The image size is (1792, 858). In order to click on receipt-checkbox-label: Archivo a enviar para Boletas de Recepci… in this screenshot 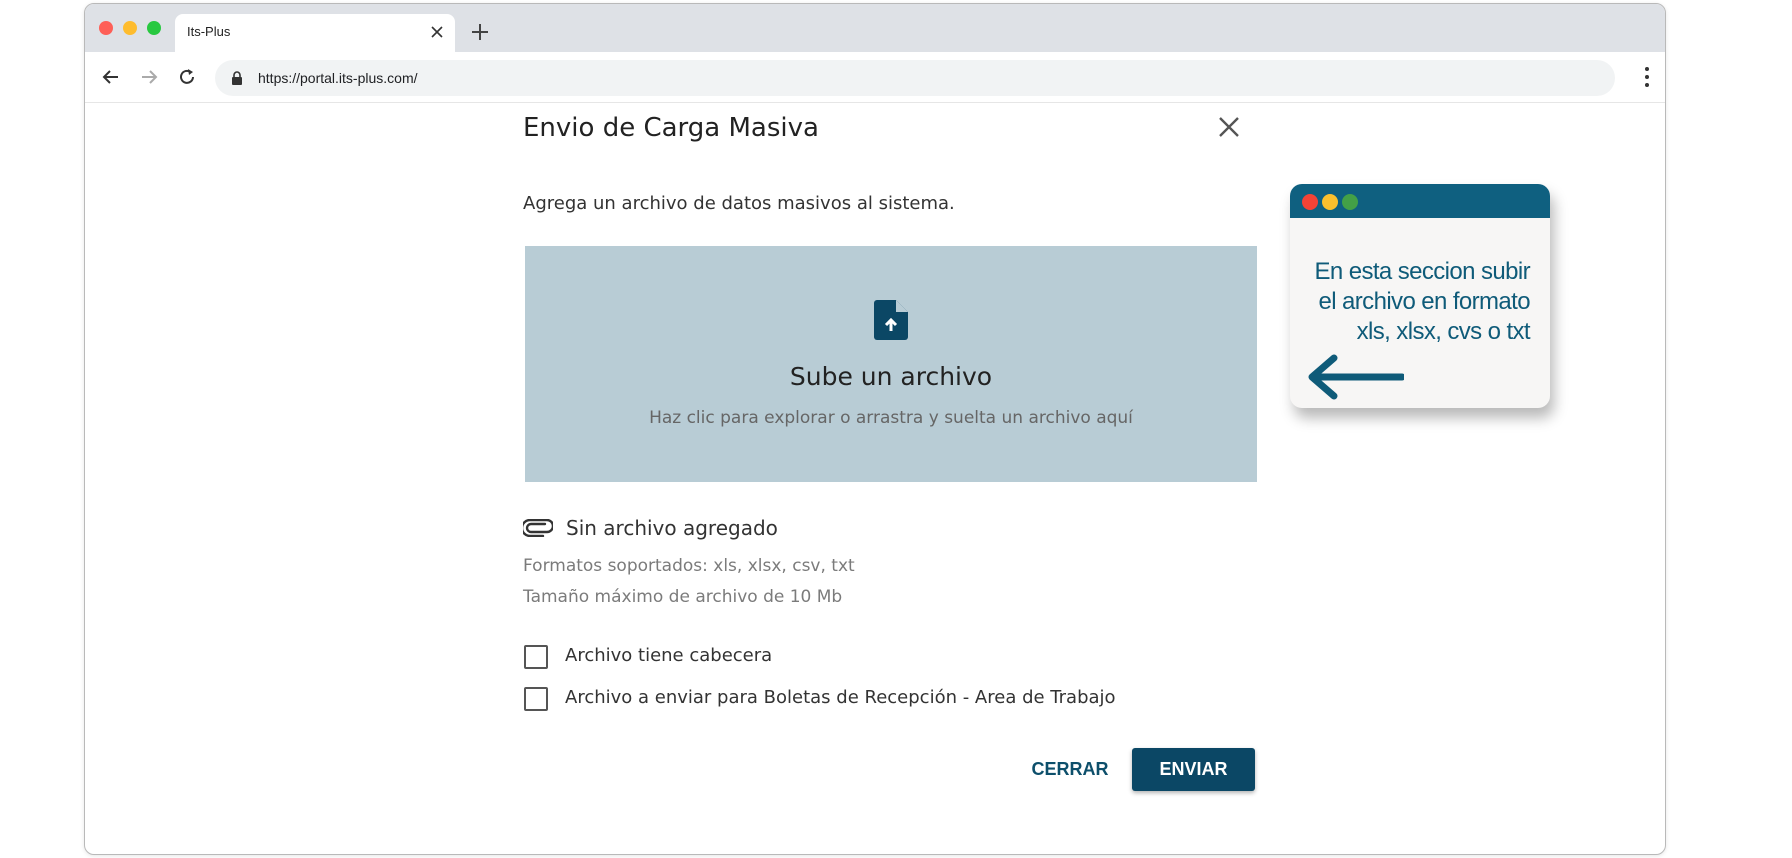, I will do `click(840, 697)`.